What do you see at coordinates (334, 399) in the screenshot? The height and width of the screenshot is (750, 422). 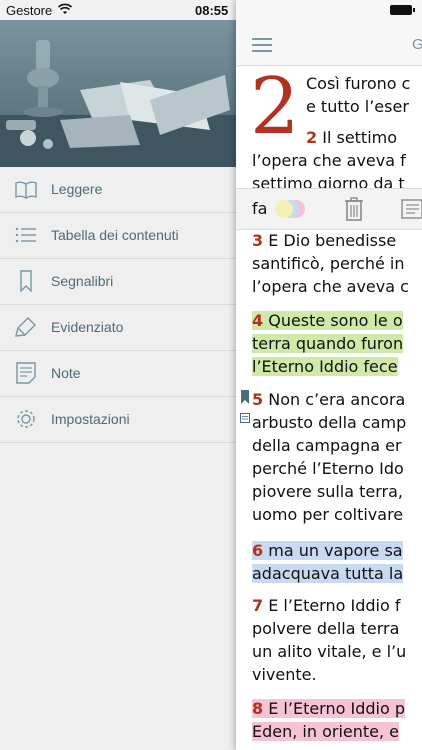 I see `text-line: Non c’era ancora` at bounding box center [334, 399].